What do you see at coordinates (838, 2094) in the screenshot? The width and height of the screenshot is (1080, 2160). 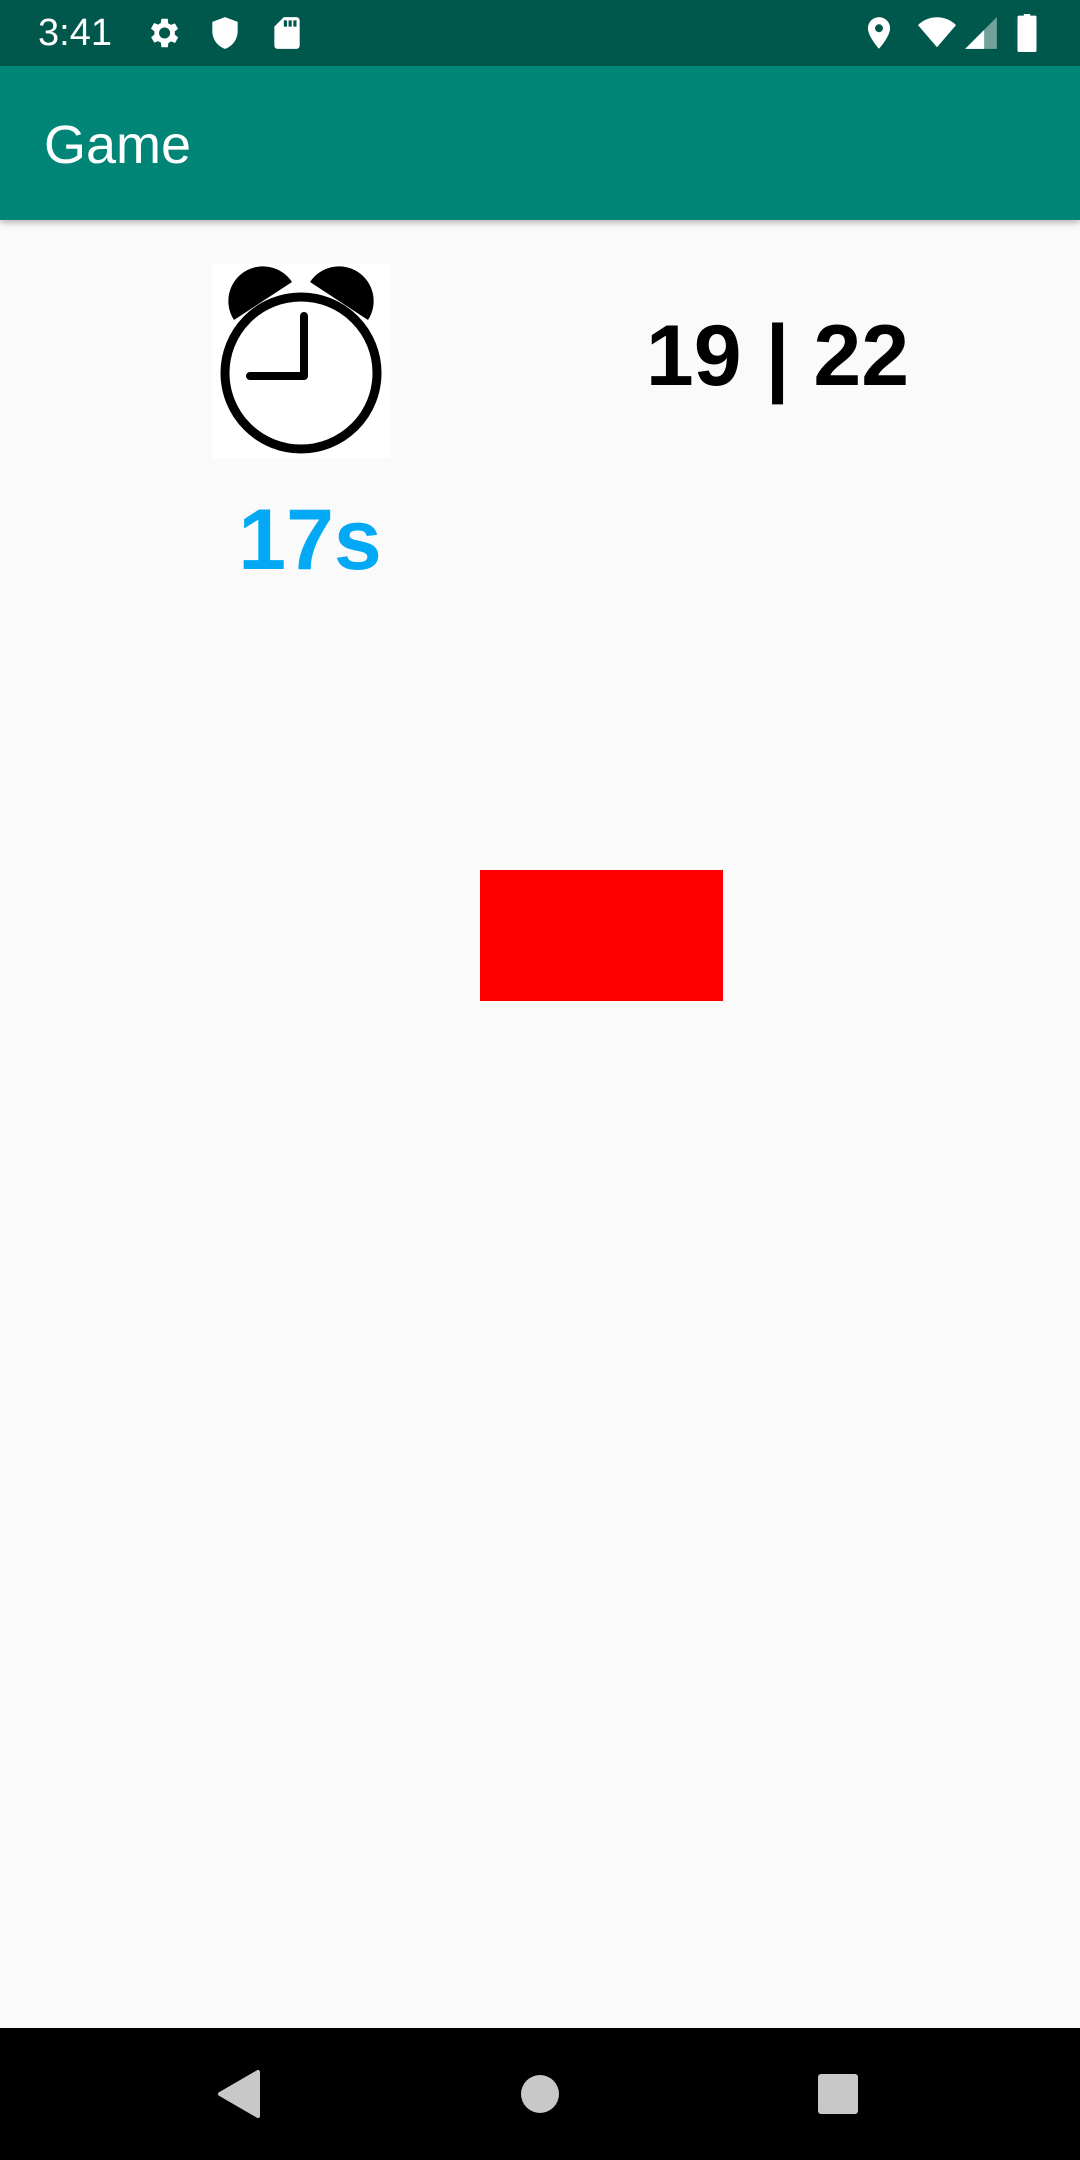 I see `recents-icon` at bounding box center [838, 2094].